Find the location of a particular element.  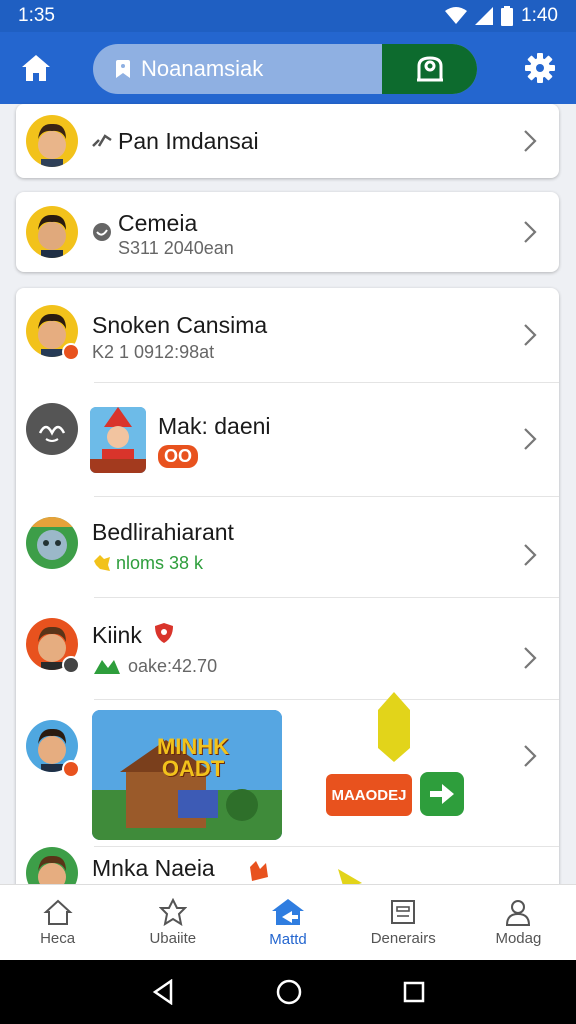

search-field: Noanamsiak is located at coordinates (237, 69).